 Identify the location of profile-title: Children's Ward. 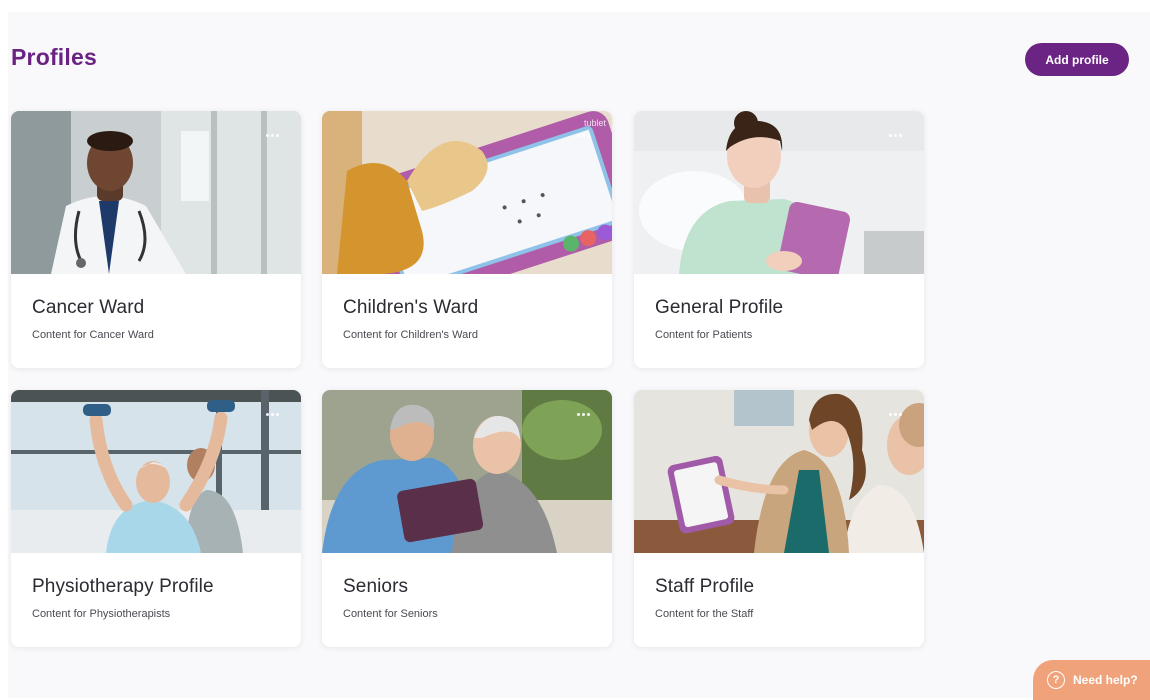
(411, 307).